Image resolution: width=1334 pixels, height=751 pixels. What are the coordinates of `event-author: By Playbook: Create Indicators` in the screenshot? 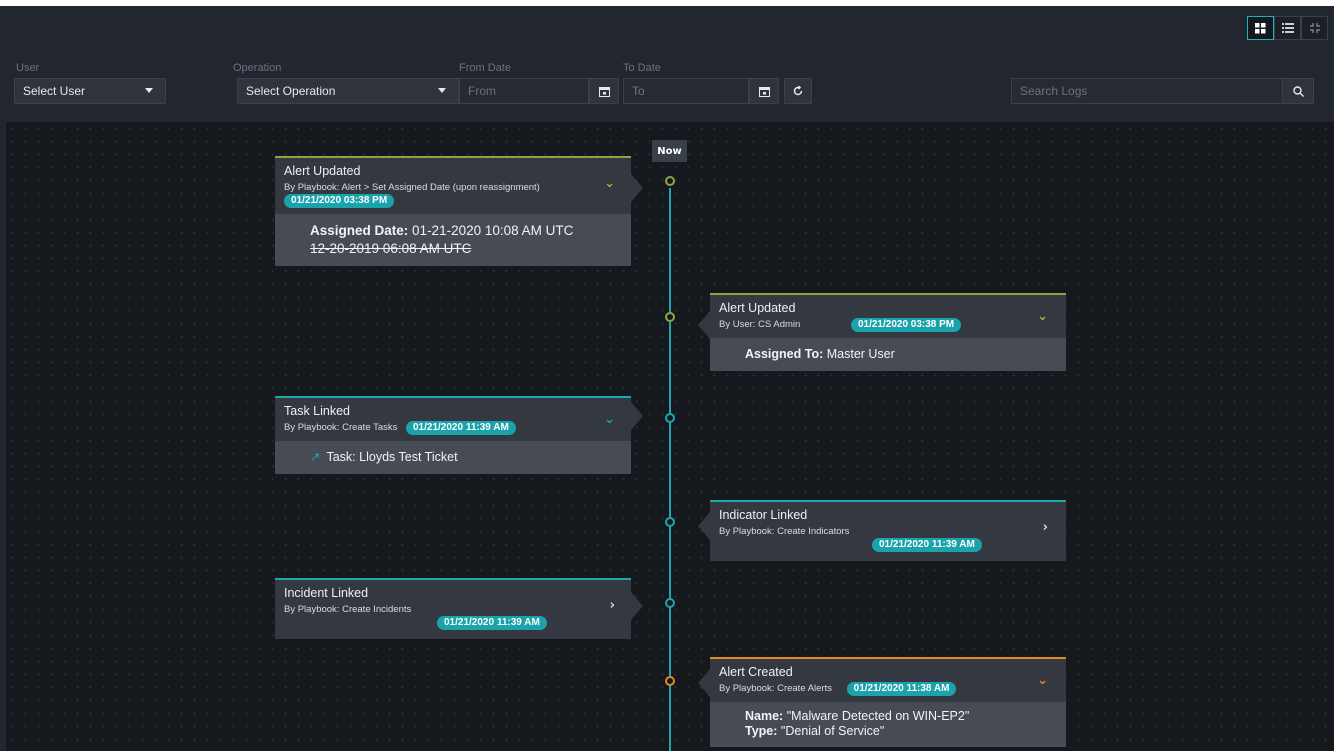 It's located at (784, 531).